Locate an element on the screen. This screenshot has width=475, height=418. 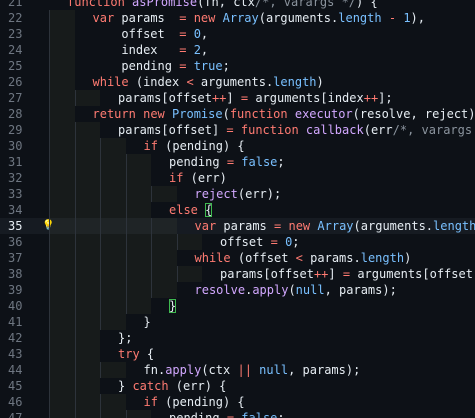
code-line: 32 if (err) is located at coordinates (237, 178).